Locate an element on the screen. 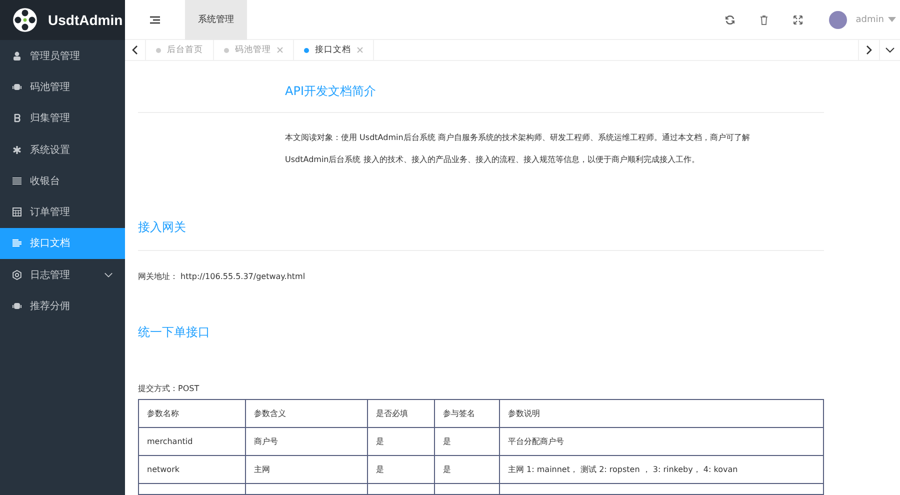 The width and height of the screenshot is (900, 495). calculator-icon is located at coordinates (17, 212).